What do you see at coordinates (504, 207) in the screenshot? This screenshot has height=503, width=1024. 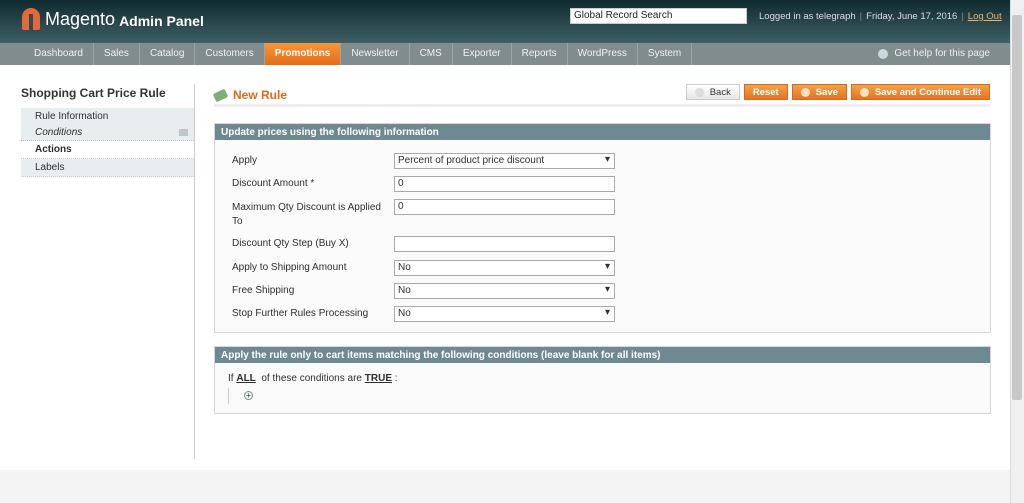 I see `max-qty-input: 0` at bounding box center [504, 207].